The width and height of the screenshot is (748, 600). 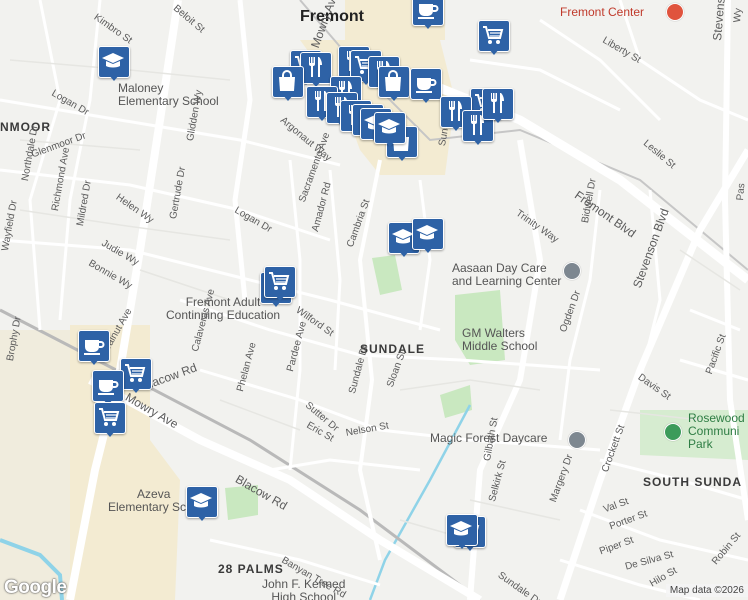 What do you see at coordinates (741, 191) in the screenshot?
I see `street-label: Pas` at bounding box center [741, 191].